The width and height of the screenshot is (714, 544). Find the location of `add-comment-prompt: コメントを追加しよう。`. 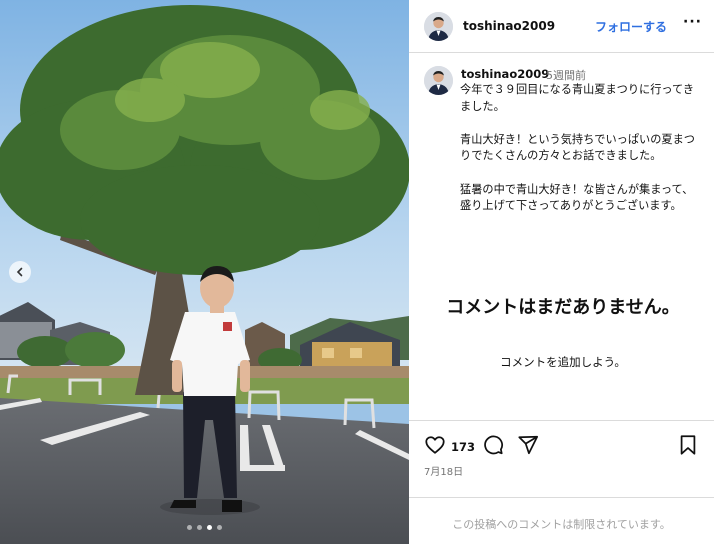

add-comment-prompt: コメントを追加しよう。 is located at coordinates (563, 362).